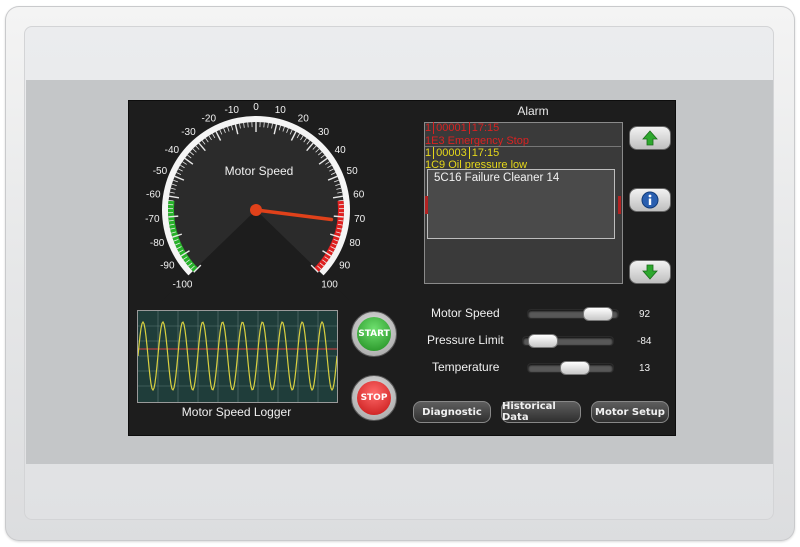 This screenshot has height=547, width=800. I want to click on start-button-label: START, so click(374, 334).